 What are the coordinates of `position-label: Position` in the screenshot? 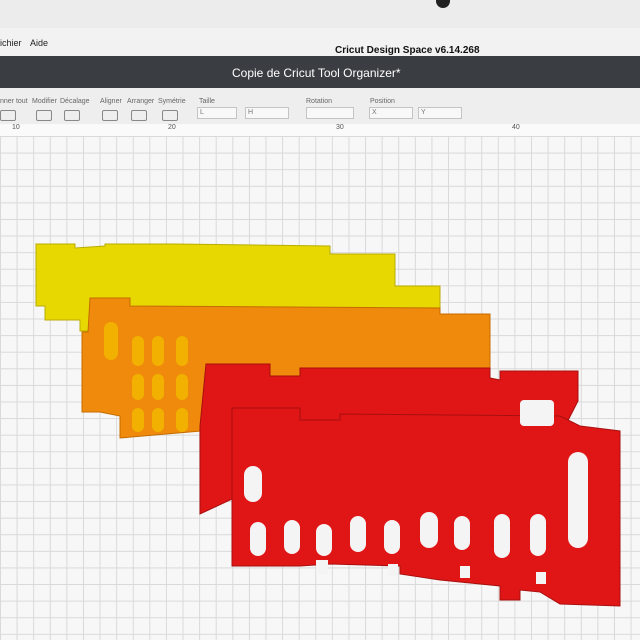 It's located at (382, 101).